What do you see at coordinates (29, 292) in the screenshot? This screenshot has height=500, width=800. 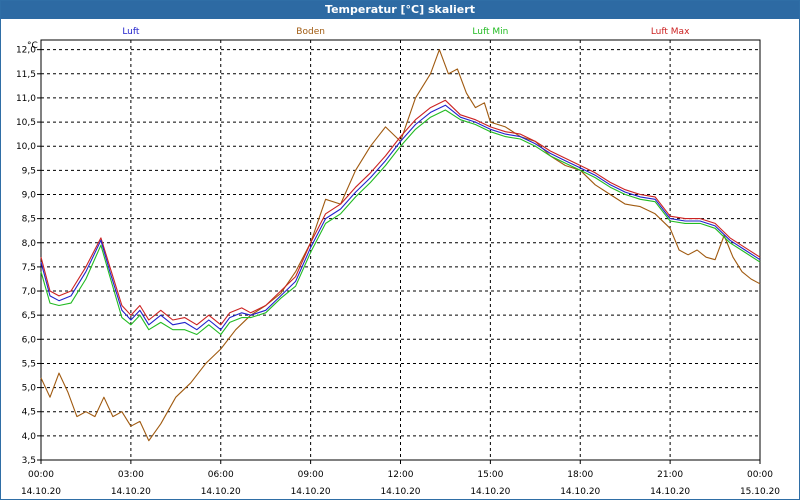 I see `y-tick-label: 7,0` at bounding box center [29, 292].